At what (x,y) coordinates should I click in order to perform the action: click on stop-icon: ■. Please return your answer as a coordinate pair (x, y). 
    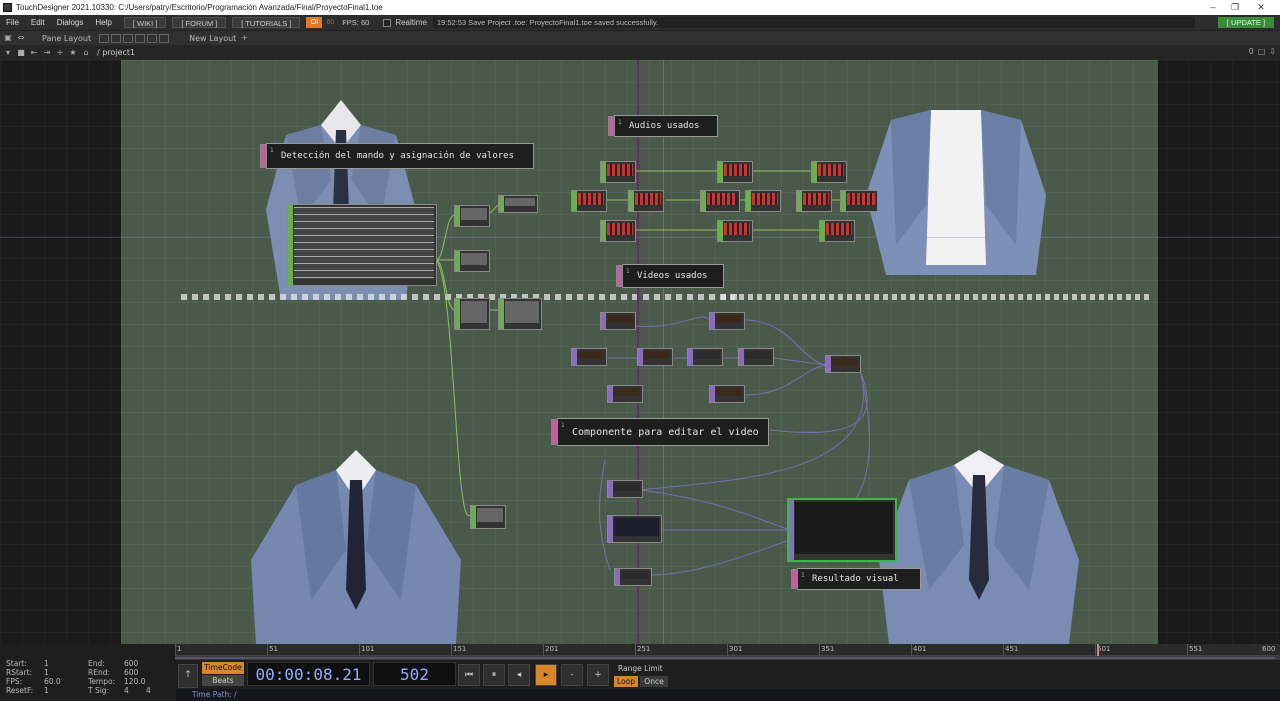
    Looking at the image, I should click on (21, 53).